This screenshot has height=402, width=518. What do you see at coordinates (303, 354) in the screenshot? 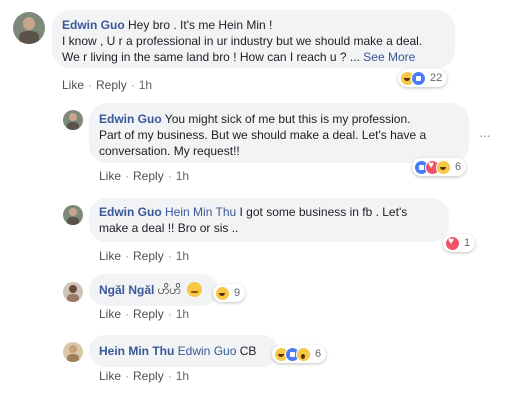
I see `wow-icon` at bounding box center [303, 354].